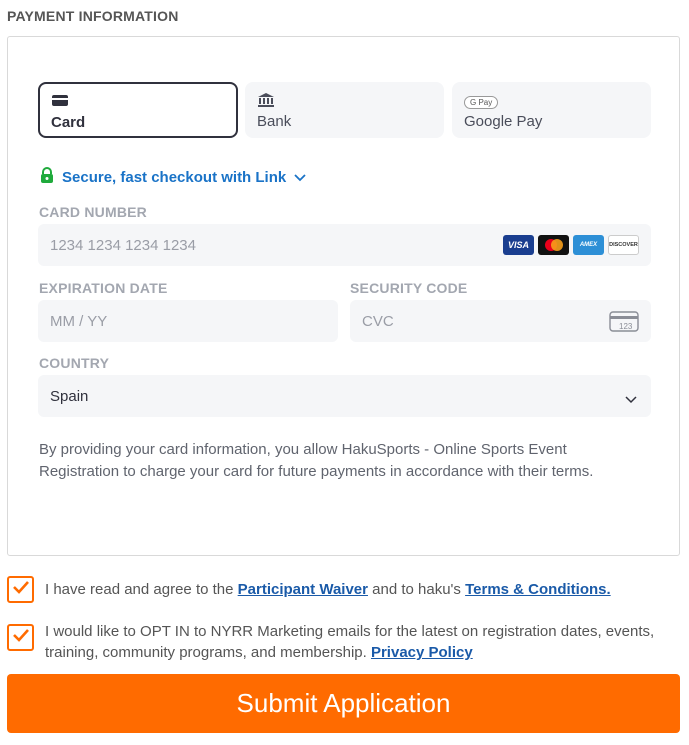  I want to click on security-code-placeholder: CVC, so click(378, 321).